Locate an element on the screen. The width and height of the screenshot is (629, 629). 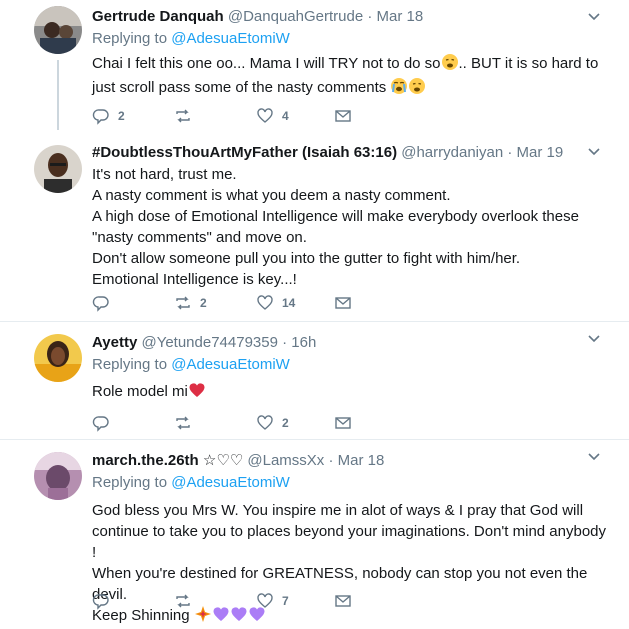
like-count: 14 is located at coordinates (289, 303).